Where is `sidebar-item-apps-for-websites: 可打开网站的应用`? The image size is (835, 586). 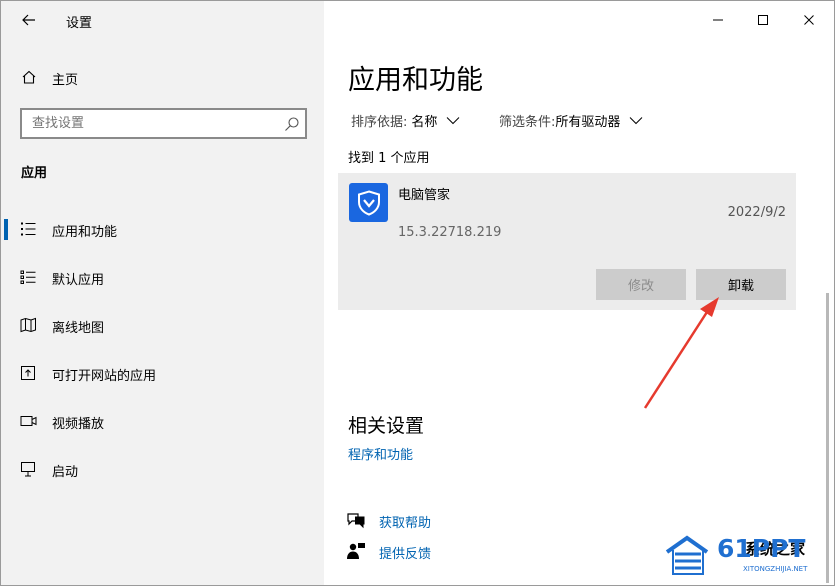
sidebar-item-apps-for-websites: 可打开网站的应用 is located at coordinates (162, 373).